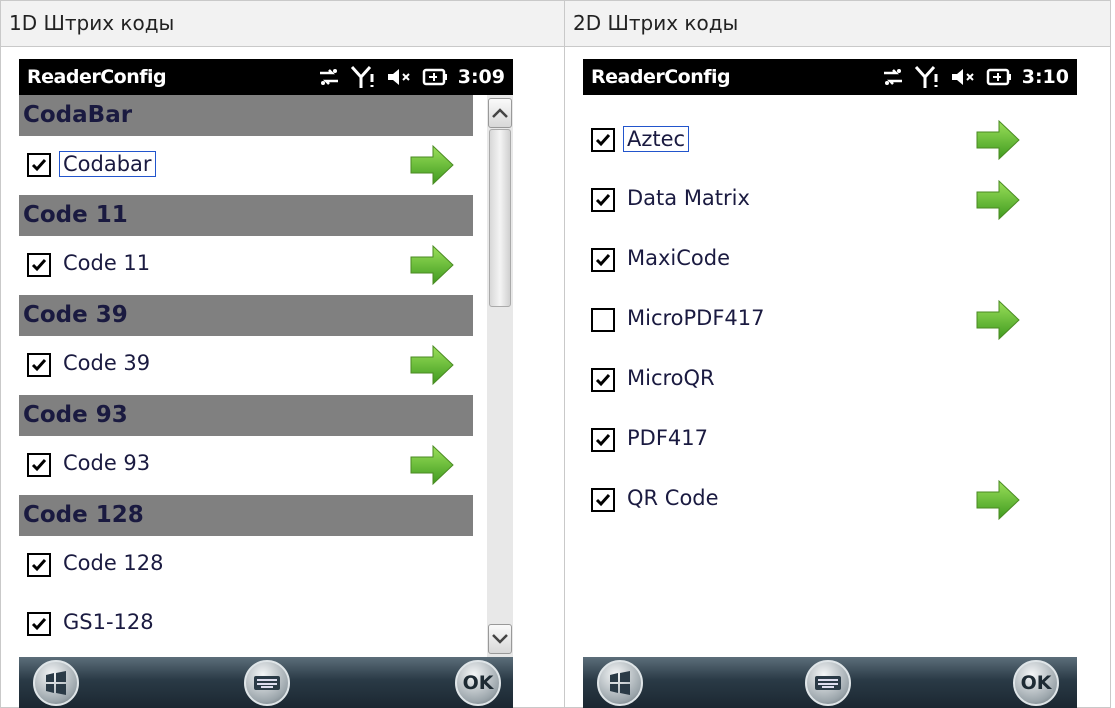 The width and height of the screenshot is (1115, 708). I want to click on column-header-2d: 2D Штрих коды, so click(837, 23).